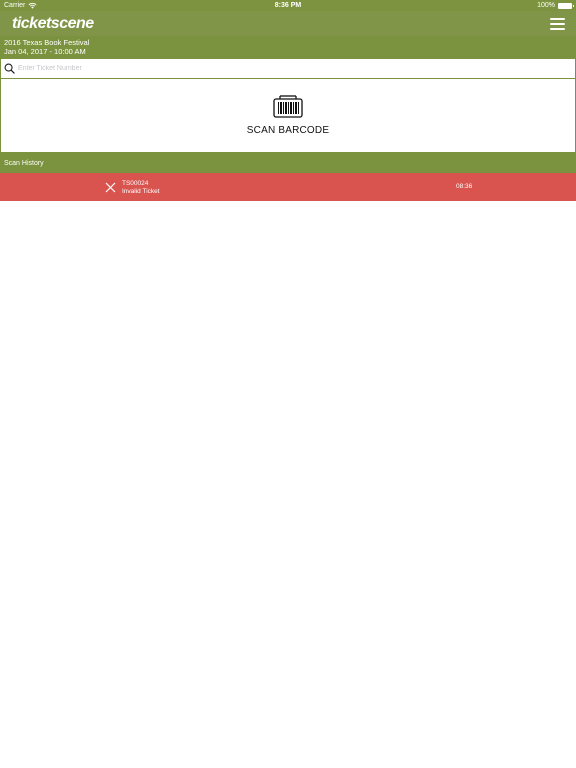 Image resolution: width=576 pixels, height=768 pixels. I want to click on status-left: Carrier, so click(20, 5).